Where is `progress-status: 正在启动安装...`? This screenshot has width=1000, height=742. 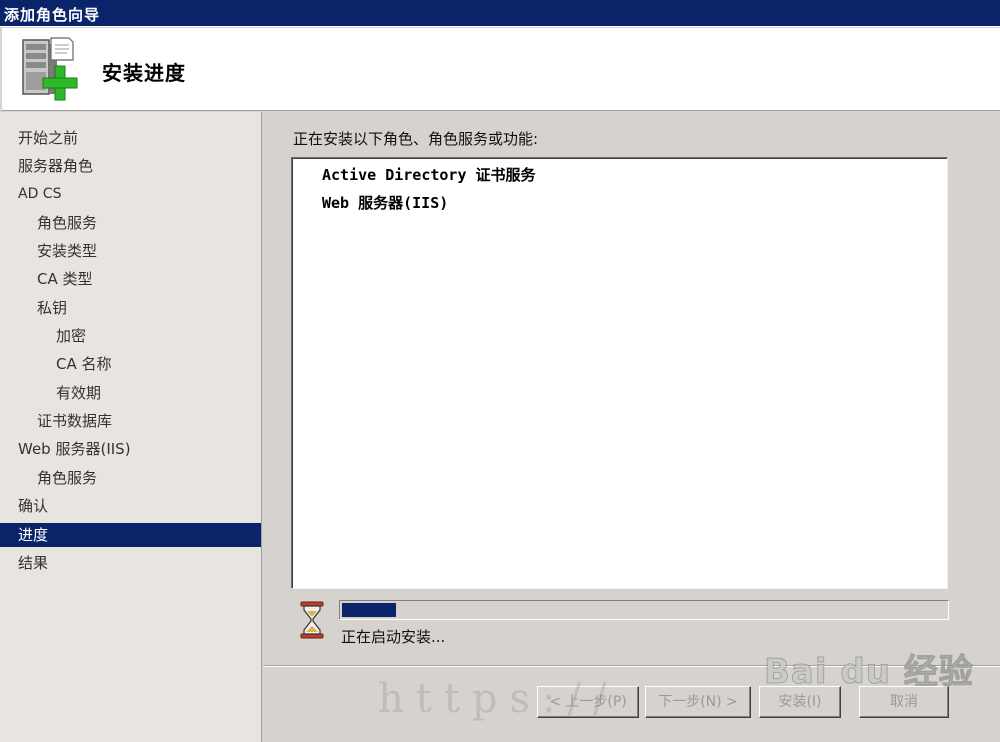 progress-status: 正在启动安装... is located at coordinates (393, 637).